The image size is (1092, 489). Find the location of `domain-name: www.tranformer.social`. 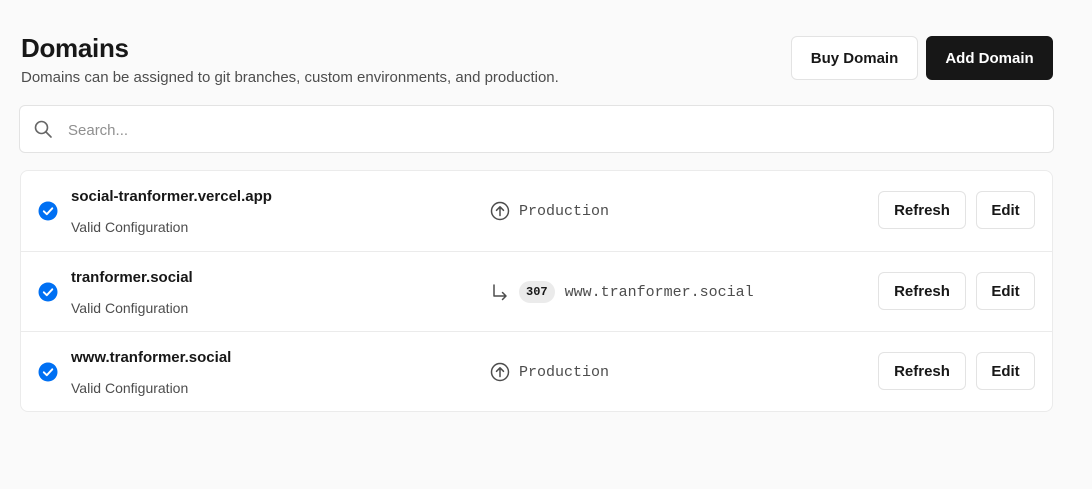

domain-name: www.tranformer.social is located at coordinates (151, 358).